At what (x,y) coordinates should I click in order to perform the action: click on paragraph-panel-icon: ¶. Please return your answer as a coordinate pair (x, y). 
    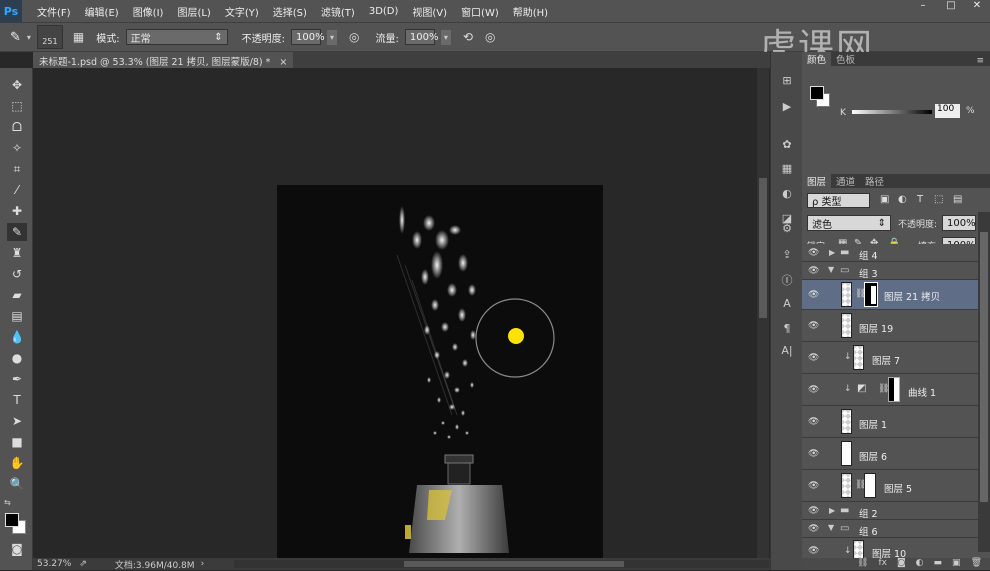
    Looking at the image, I should click on (787, 330).